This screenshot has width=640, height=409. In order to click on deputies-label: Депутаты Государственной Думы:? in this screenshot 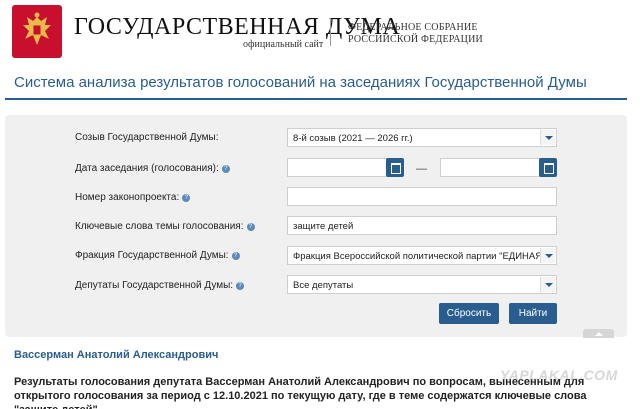, I will do `click(160, 285)`.